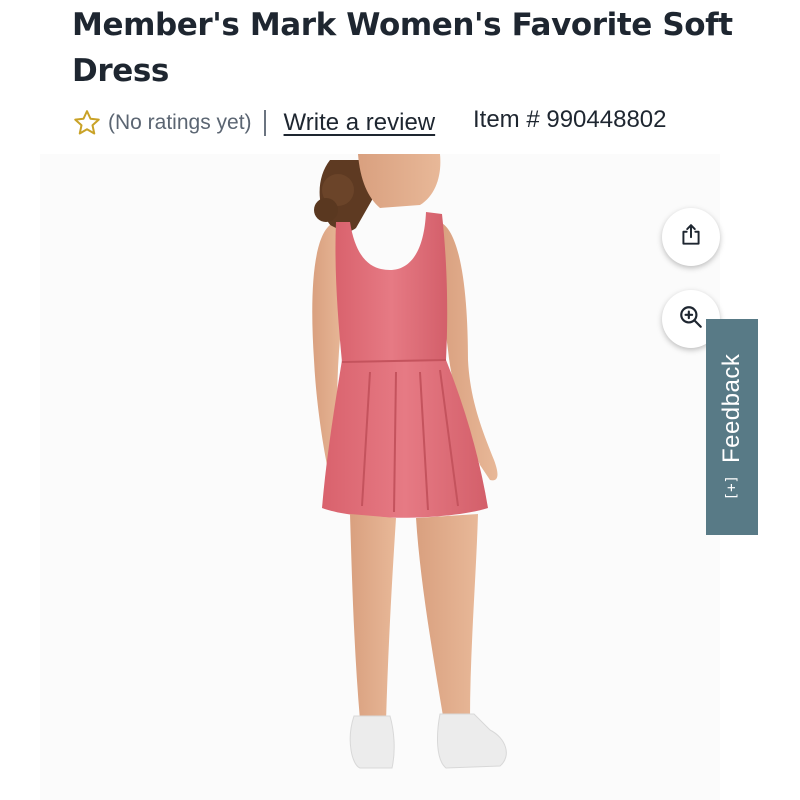  What do you see at coordinates (180, 122) in the screenshot?
I see `ratings-count: (No ratings yet)` at bounding box center [180, 122].